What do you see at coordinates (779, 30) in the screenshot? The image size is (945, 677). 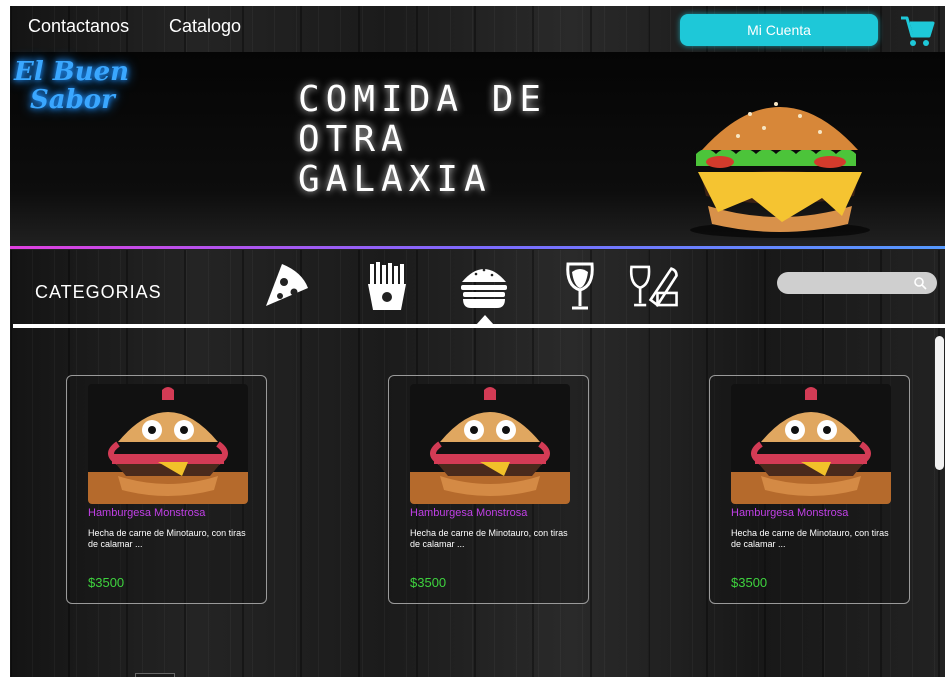 I see `account-button: Mi Cuenta` at bounding box center [779, 30].